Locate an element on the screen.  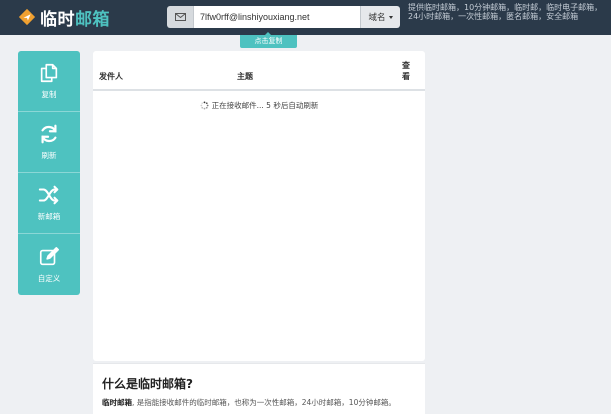
domain-dropdown-button: 域名 is located at coordinates (380, 17).